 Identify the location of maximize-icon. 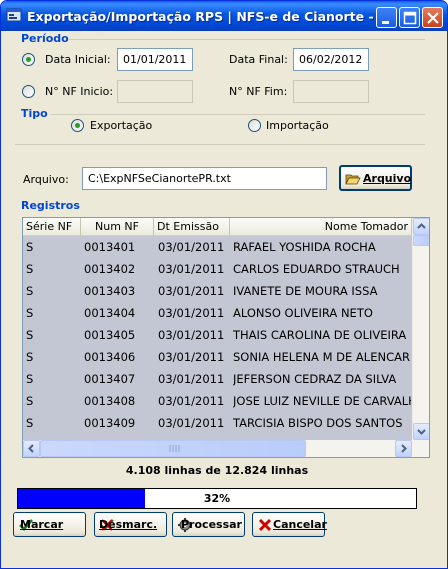
(410, 18).